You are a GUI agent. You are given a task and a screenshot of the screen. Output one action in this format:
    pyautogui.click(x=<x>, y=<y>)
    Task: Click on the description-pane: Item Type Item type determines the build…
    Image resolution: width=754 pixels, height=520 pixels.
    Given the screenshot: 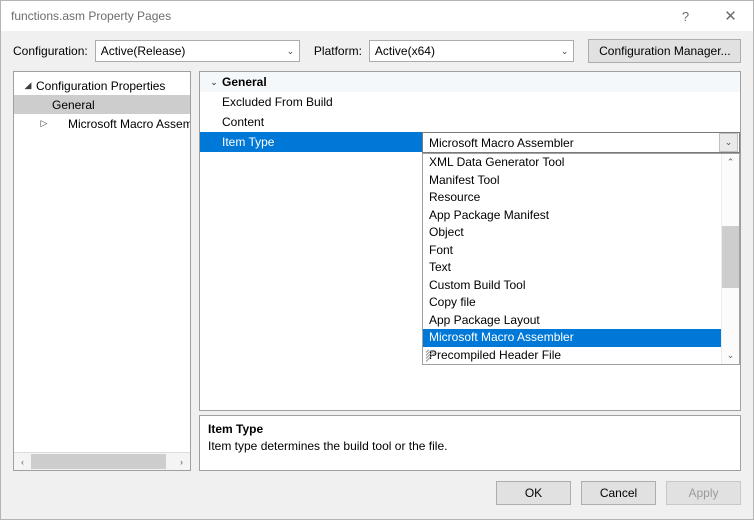 What is the action you would take?
    pyautogui.click(x=470, y=443)
    